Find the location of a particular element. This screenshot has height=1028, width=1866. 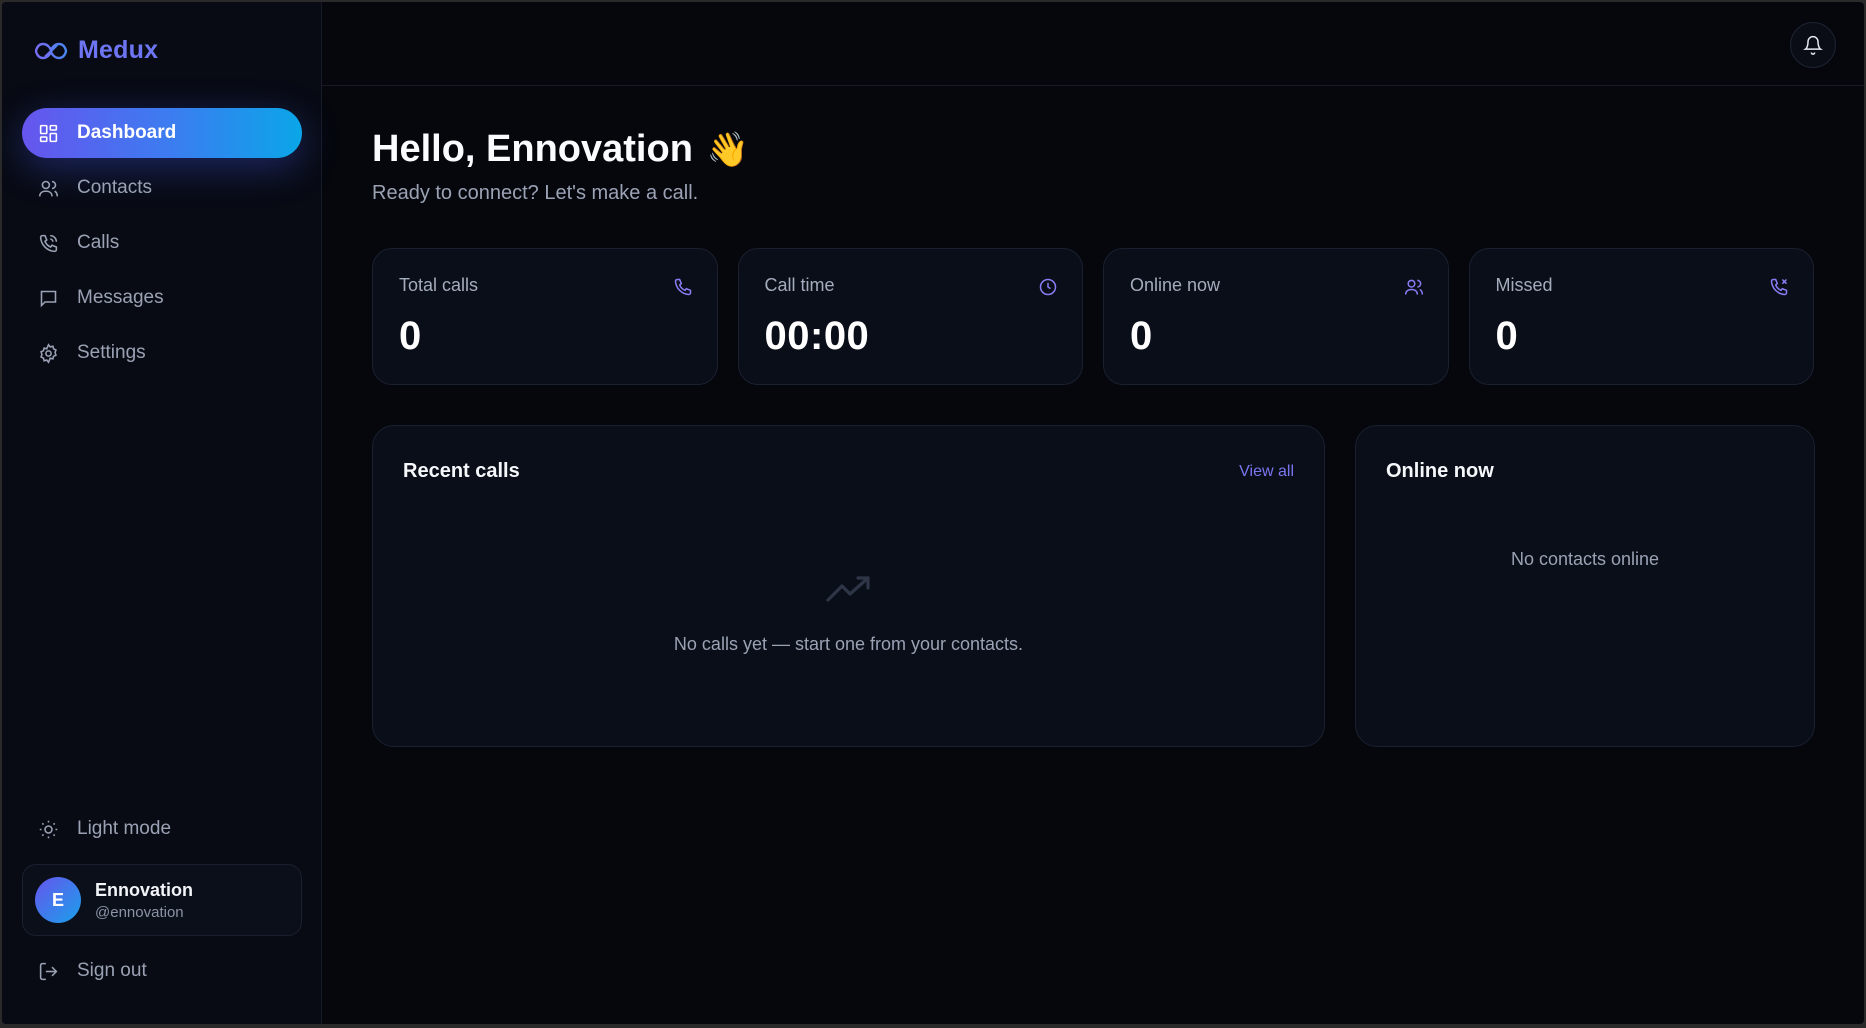

notifications-button is located at coordinates (1813, 45).